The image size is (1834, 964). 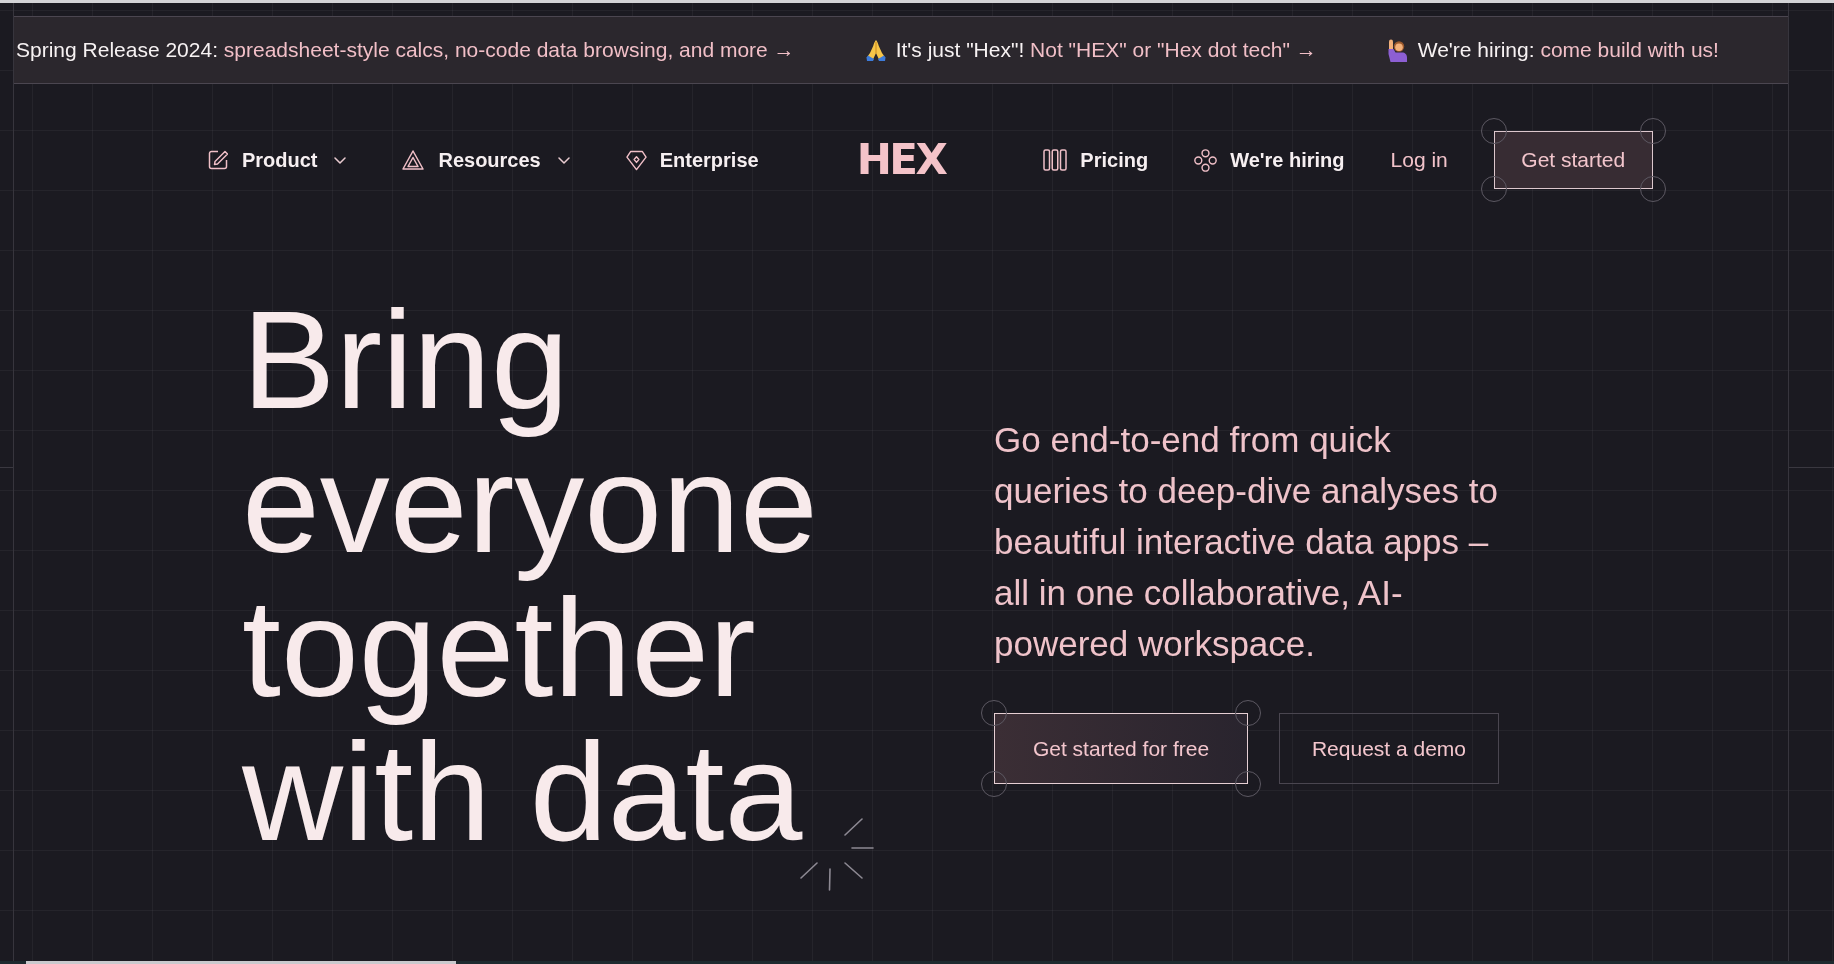 What do you see at coordinates (1090, 50) in the screenshot?
I see `announcement-link: It's just "Hex"! Not "HEX" or "Hex dot tech" →` at bounding box center [1090, 50].